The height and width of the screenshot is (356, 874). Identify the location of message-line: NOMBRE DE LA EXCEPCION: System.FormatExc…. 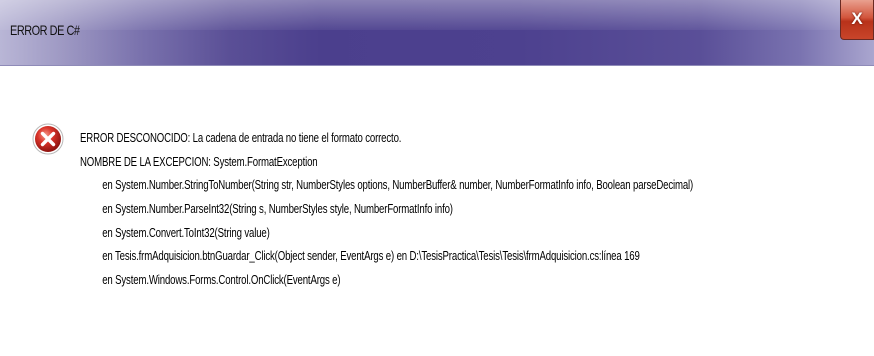
(199, 161).